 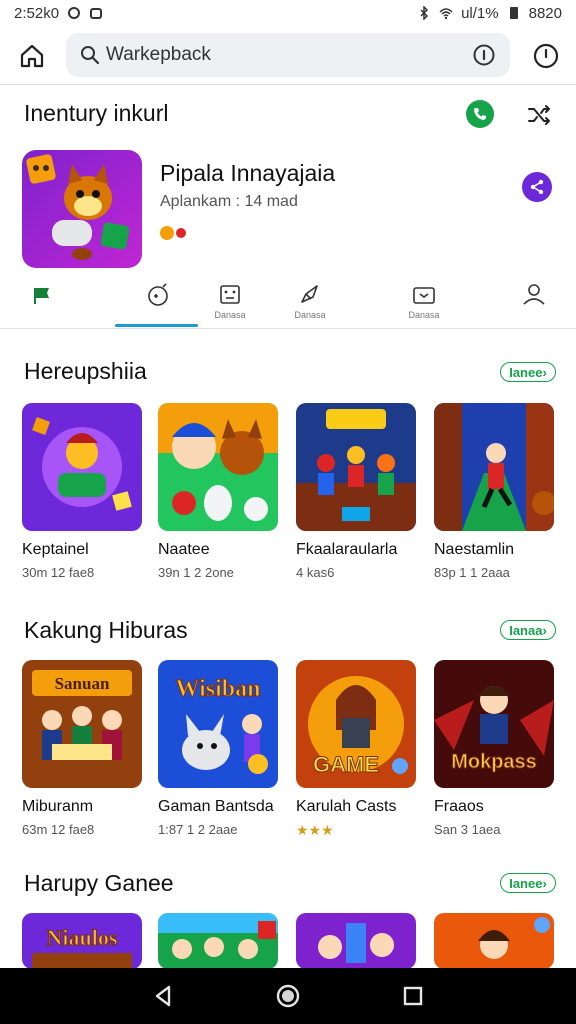 I want to click on notification-icon, so click(x=74, y=13).